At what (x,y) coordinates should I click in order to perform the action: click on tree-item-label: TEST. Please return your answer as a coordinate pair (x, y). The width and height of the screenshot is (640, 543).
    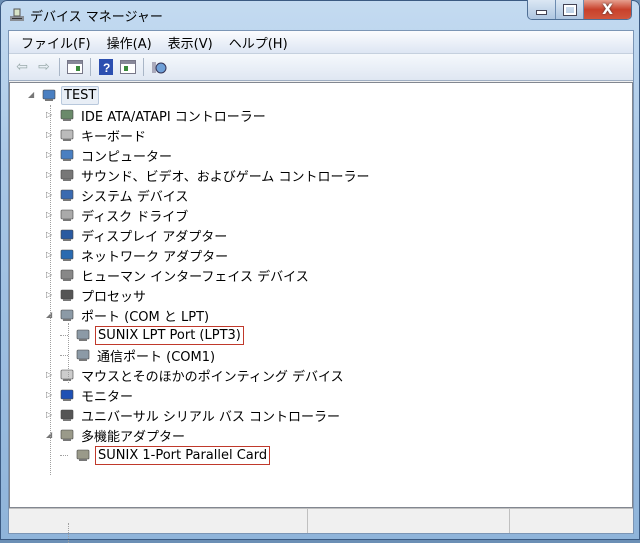
    Looking at the image, I should click on (80, 95).